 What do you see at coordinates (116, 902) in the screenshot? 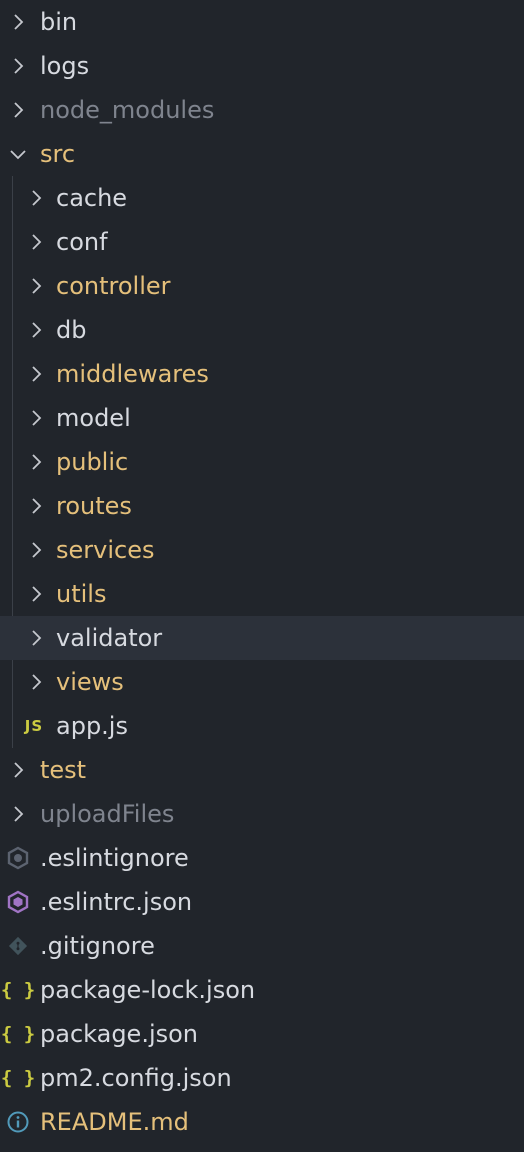
I see `tree-item-label: .eslintrc.json` at bounding box center [116, 902].